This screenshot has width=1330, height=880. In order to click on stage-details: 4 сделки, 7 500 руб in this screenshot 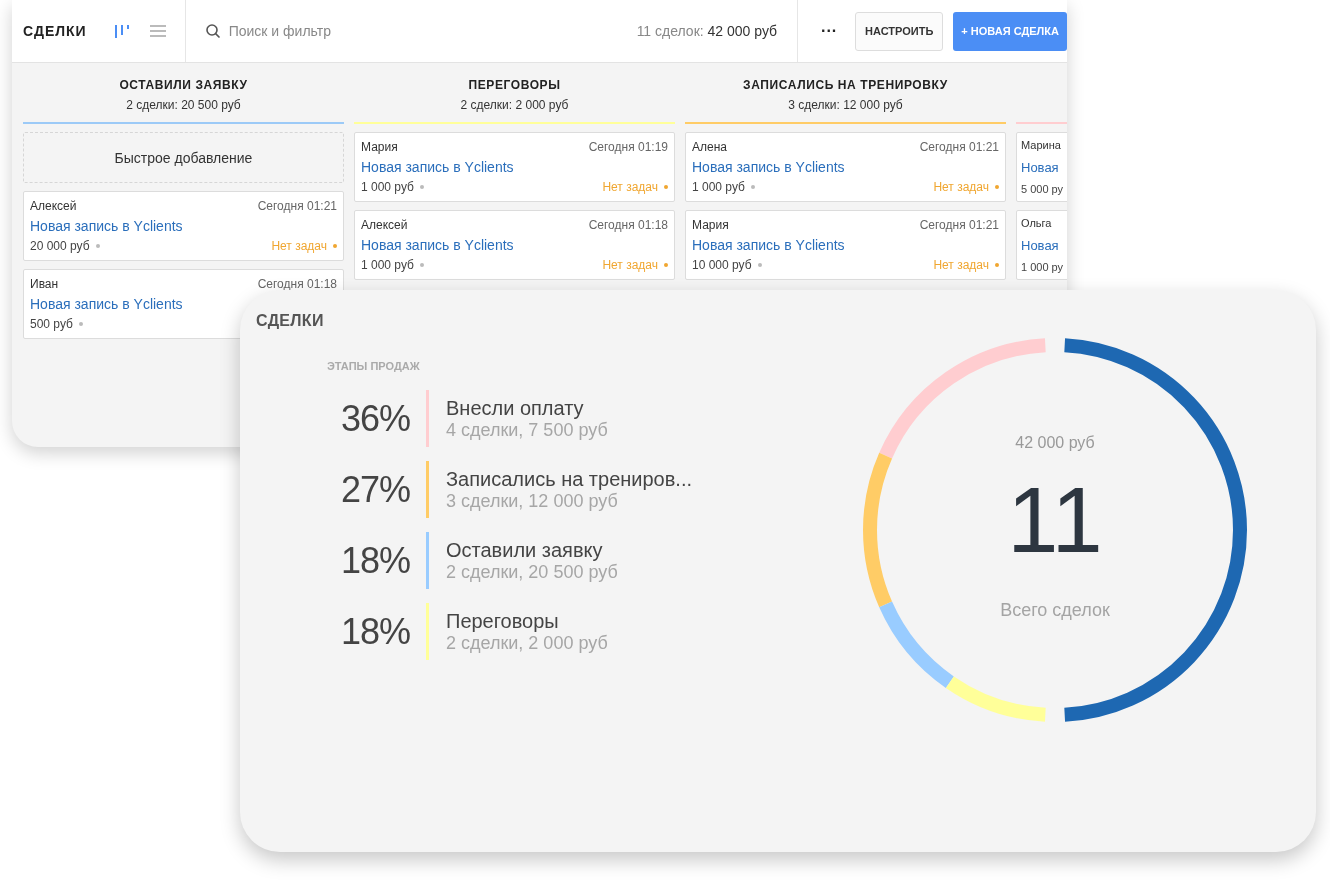, I will do `click(527, 430)`.